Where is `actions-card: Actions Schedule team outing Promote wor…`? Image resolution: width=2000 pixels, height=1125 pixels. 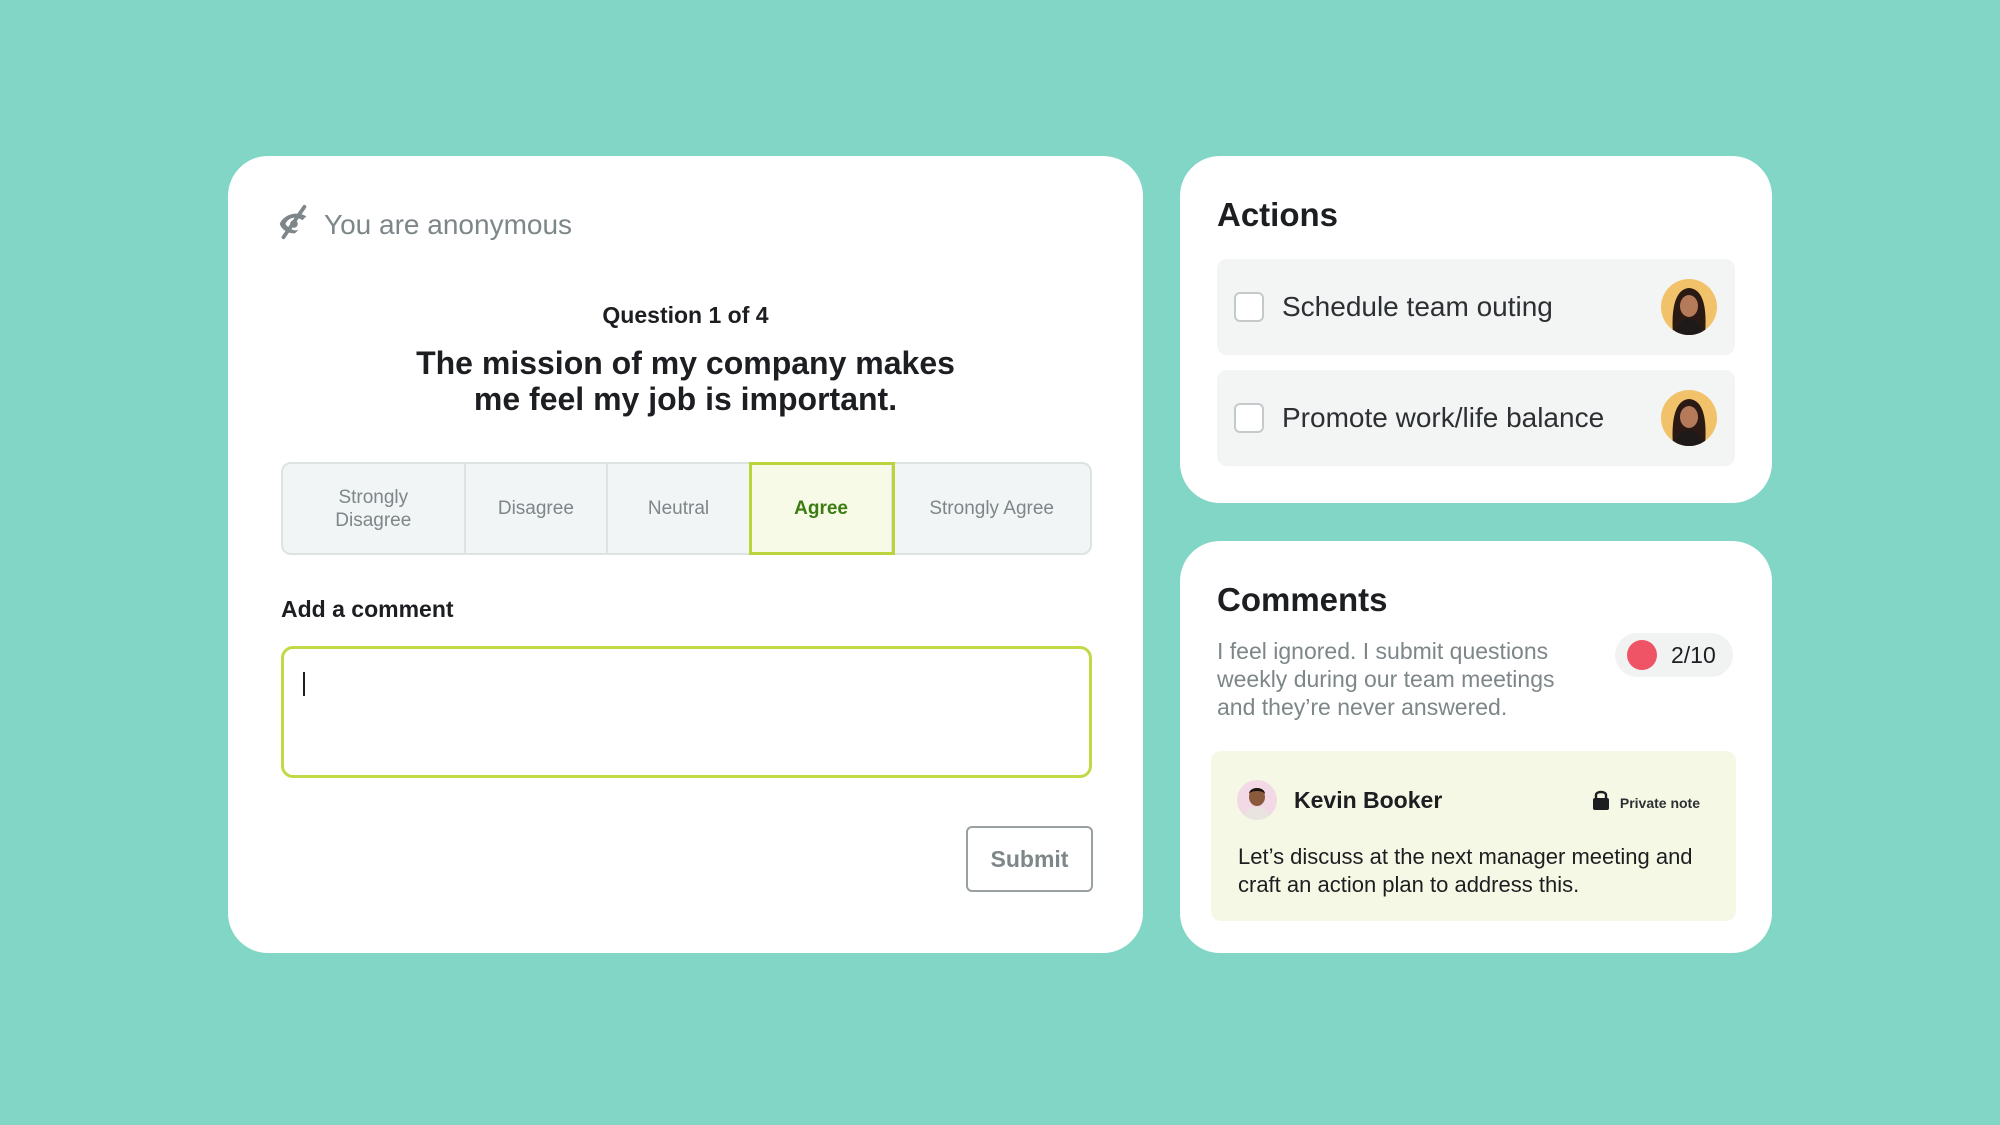 actions-card: Actions Schedule team outing Promote wor… is located at coordinates (1476, 329).